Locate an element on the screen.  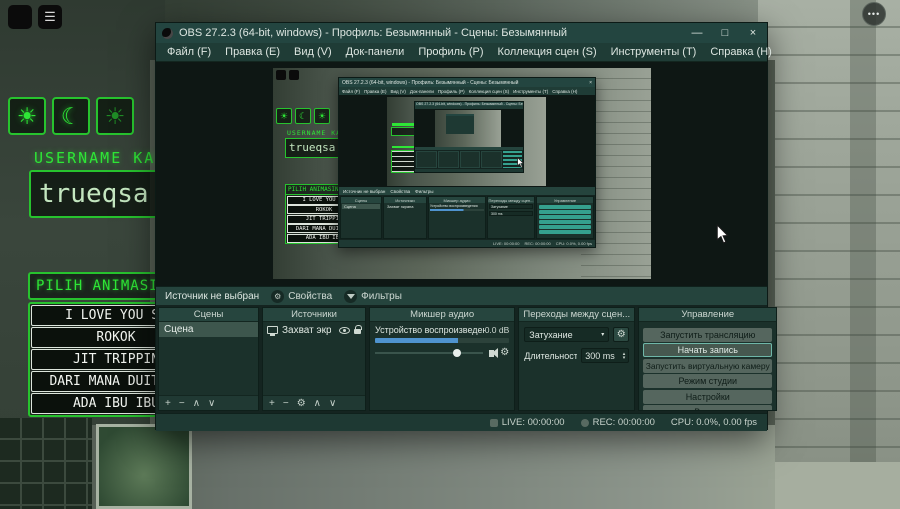
scenes-list: Сцена is located at coordinates (208, 358).